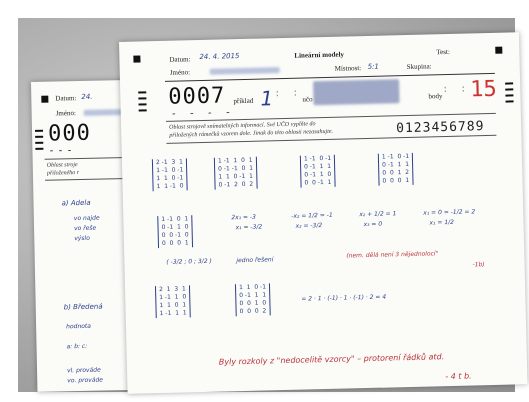 This screenshot has width=529, height=402. Describe the element at coordinates (264, 397) in the screenshot. I see `image-border-bottom` at that location.